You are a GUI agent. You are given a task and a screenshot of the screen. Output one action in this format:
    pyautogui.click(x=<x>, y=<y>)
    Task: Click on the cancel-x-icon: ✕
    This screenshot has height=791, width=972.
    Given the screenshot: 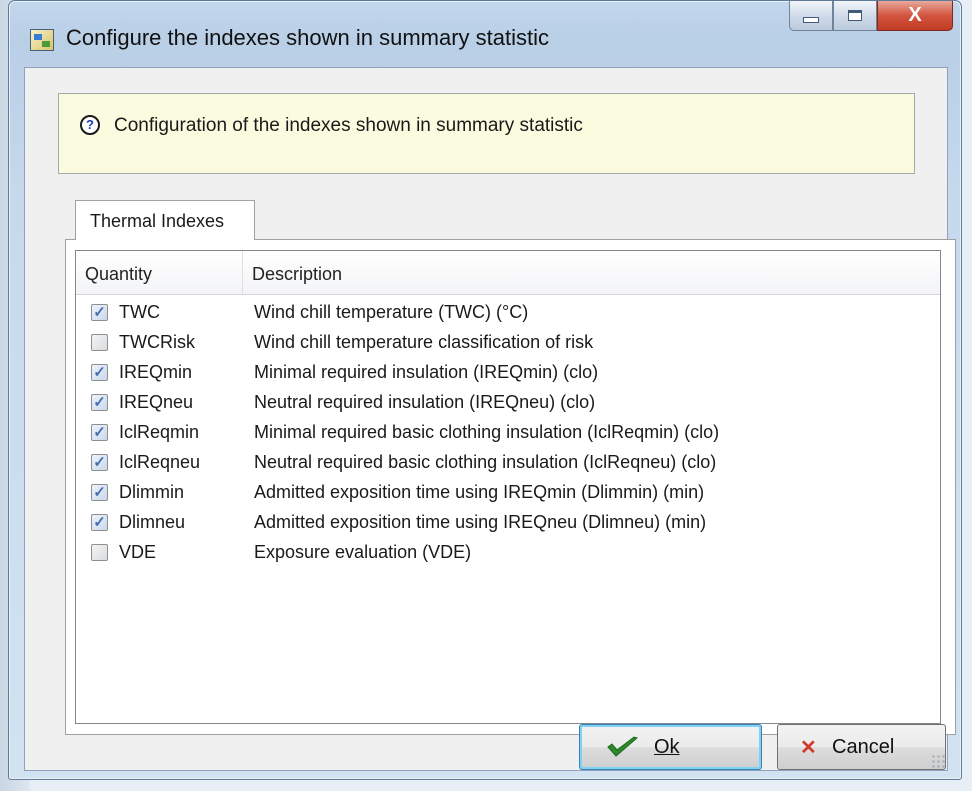 What is the action you would take?
    pyautogui.click(x=808, y=747)
    